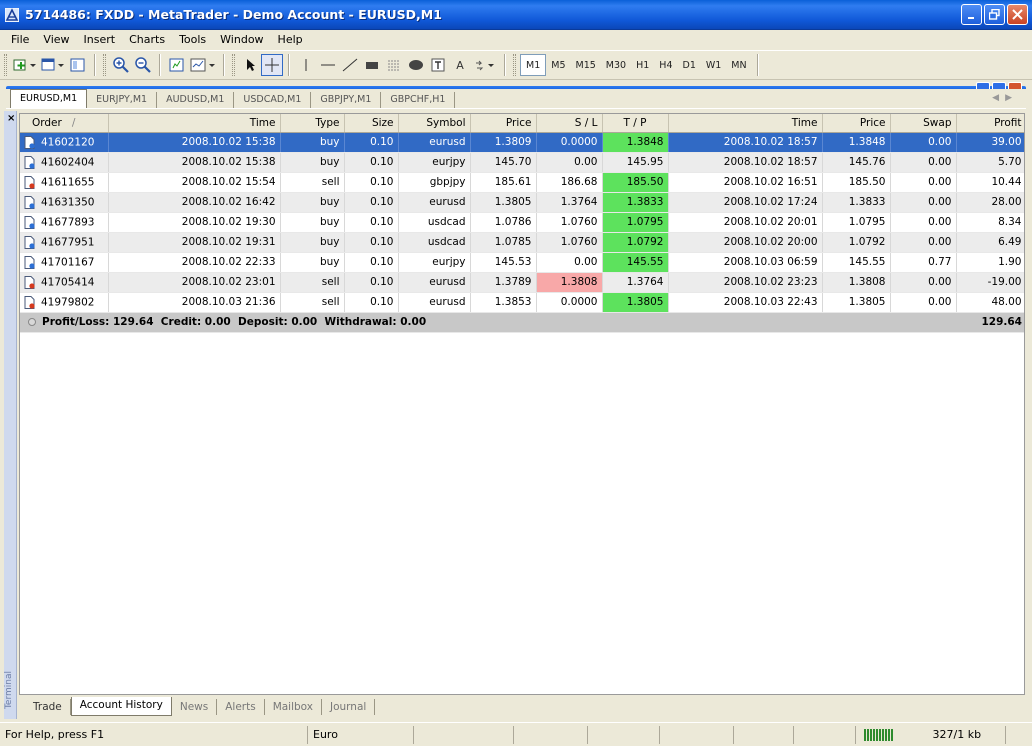 This screenshot has height=746, width=1032. I want to click on minimize-button, so click(971, 14).